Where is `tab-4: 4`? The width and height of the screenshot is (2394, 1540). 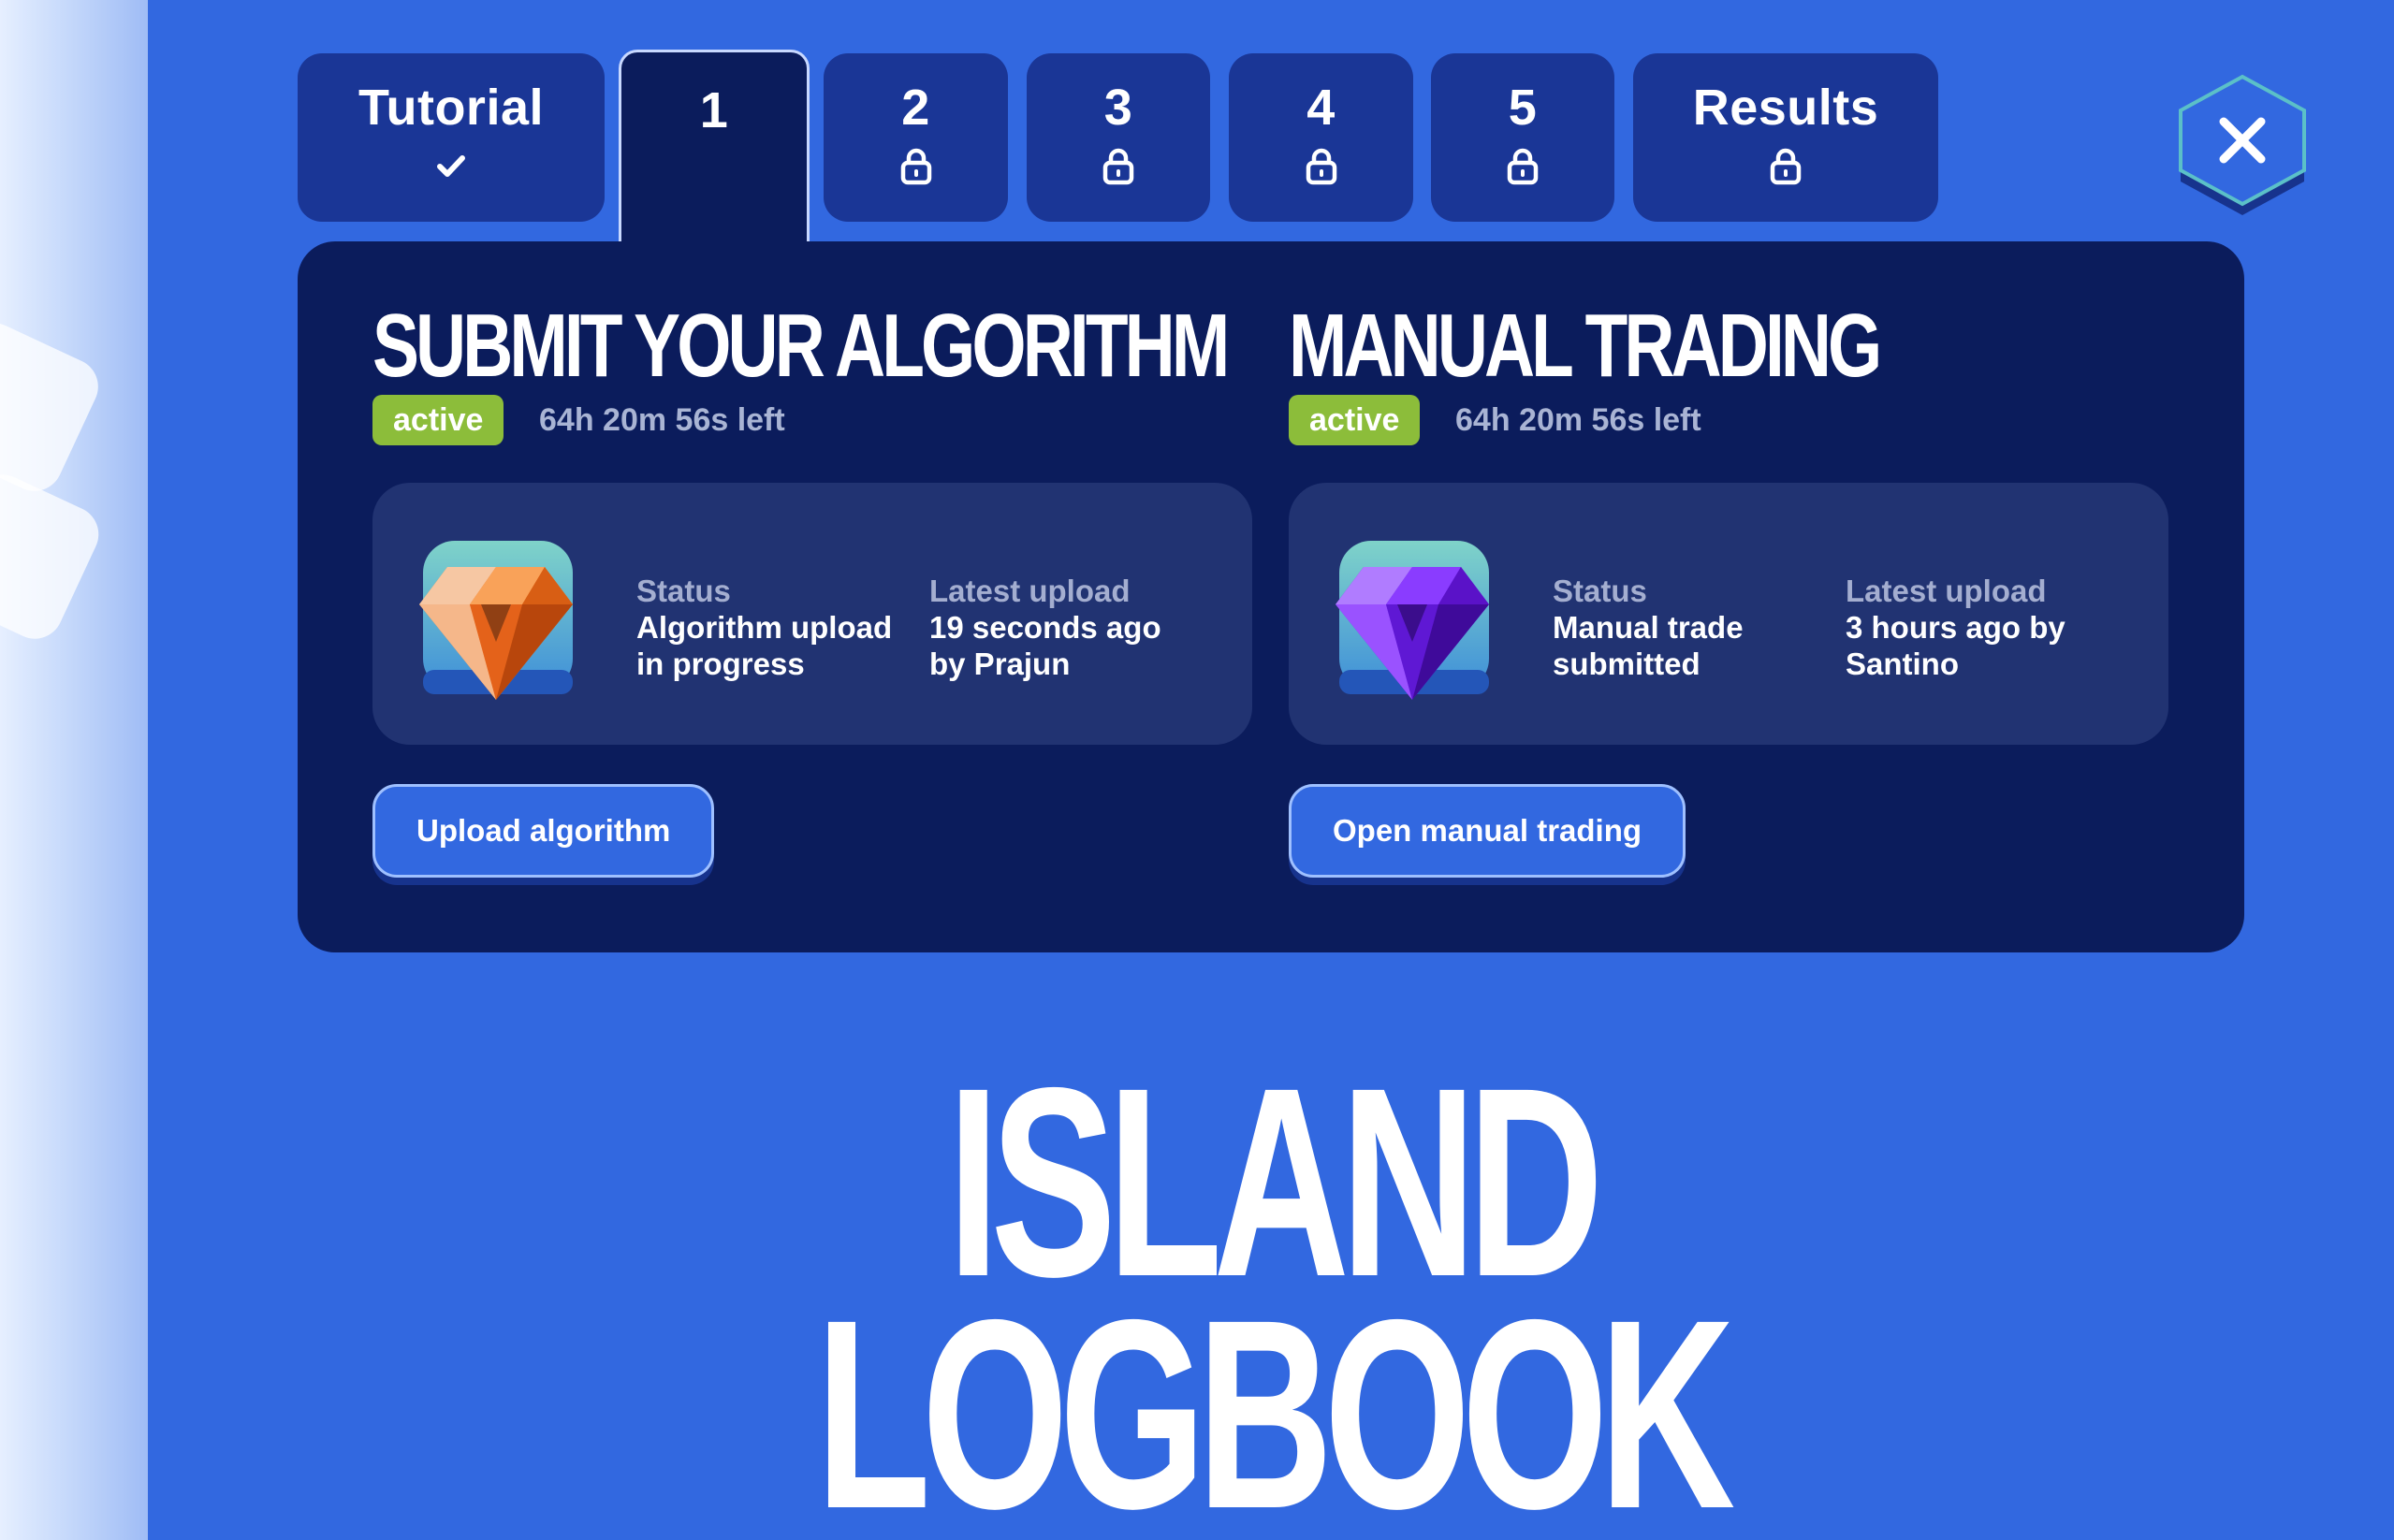
tab-4: 4 is located at coordinates (1321, 138).